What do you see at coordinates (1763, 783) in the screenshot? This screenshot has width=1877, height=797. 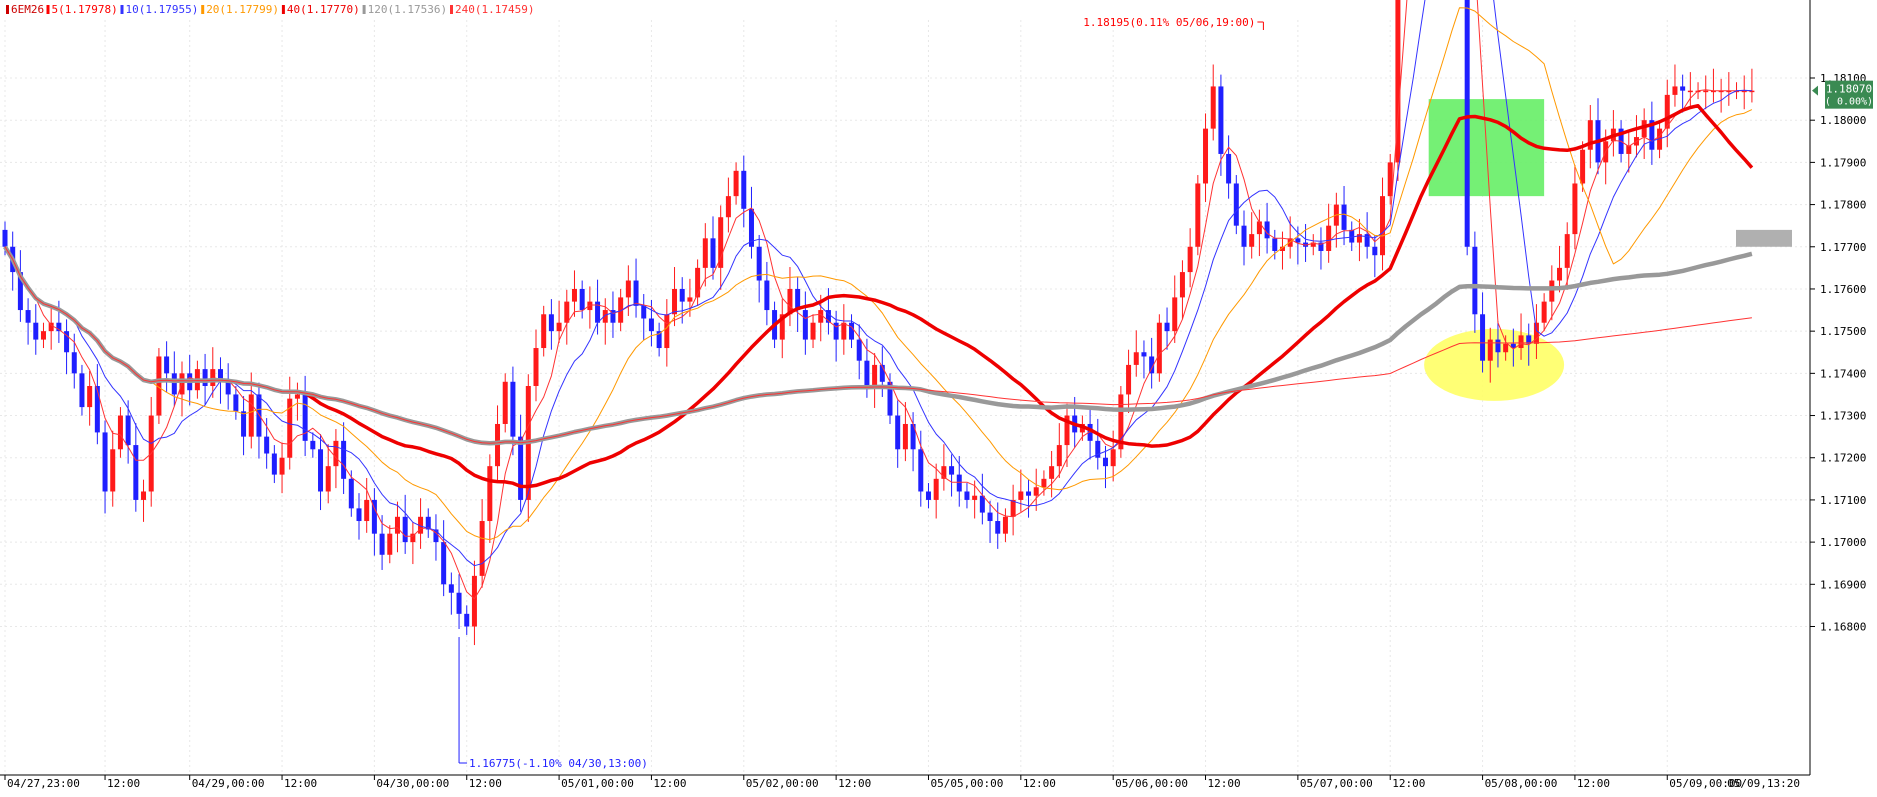 I see `x-end-label: 05/09,13:20` at bounding box center [1763, 783].